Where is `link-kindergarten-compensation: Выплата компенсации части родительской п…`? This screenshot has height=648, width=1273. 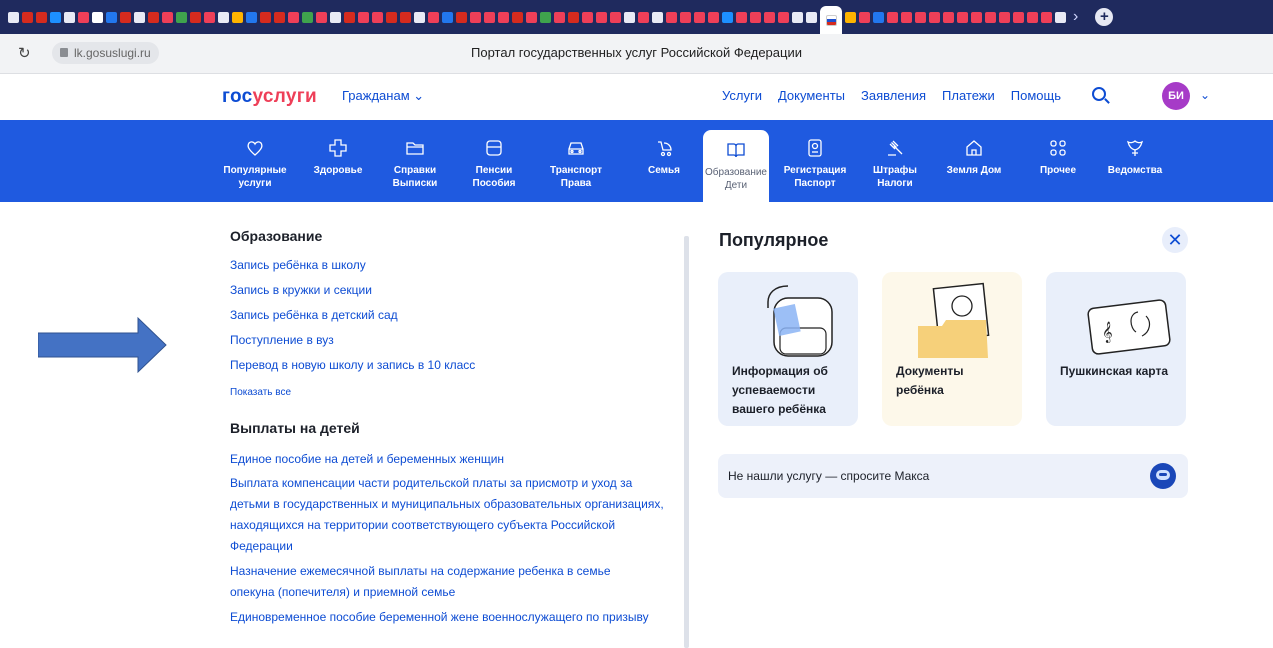
link-kindergarten-compensation: Выплата компенсации части родительской п… is located at coordinates (450, 515).